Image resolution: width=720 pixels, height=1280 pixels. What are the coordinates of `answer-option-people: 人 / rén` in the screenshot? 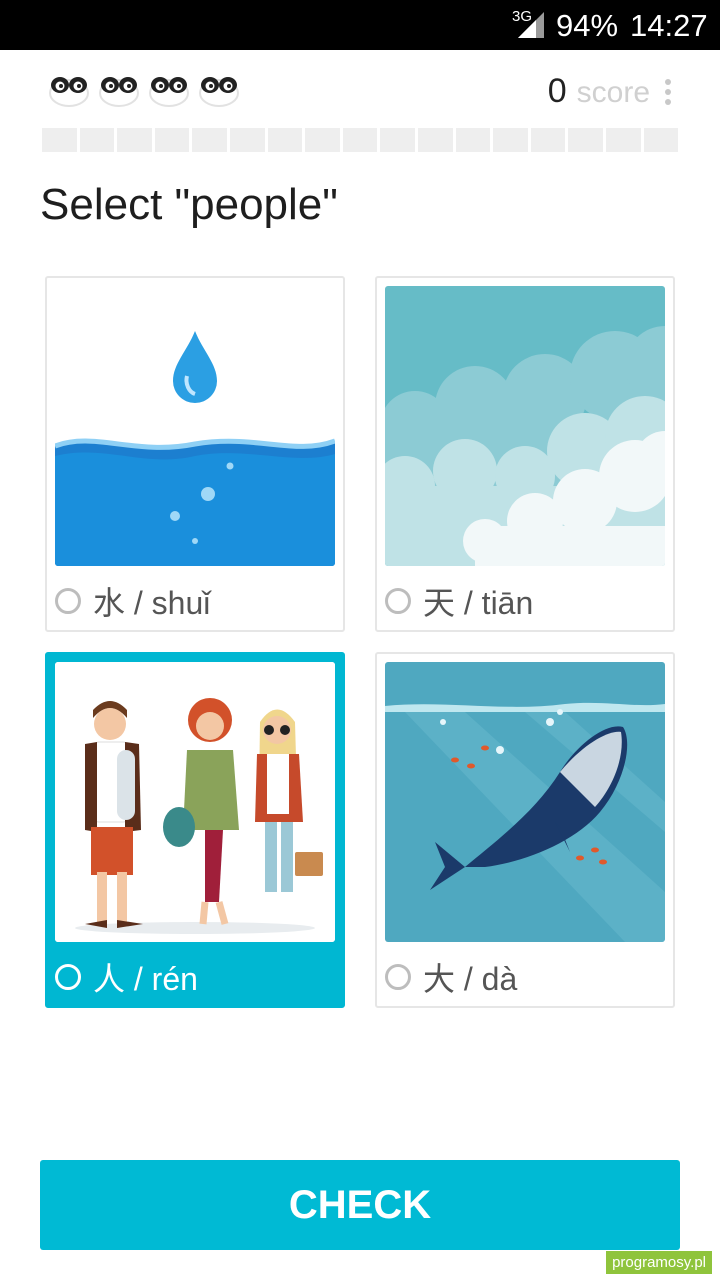 It's located at (126, 977).